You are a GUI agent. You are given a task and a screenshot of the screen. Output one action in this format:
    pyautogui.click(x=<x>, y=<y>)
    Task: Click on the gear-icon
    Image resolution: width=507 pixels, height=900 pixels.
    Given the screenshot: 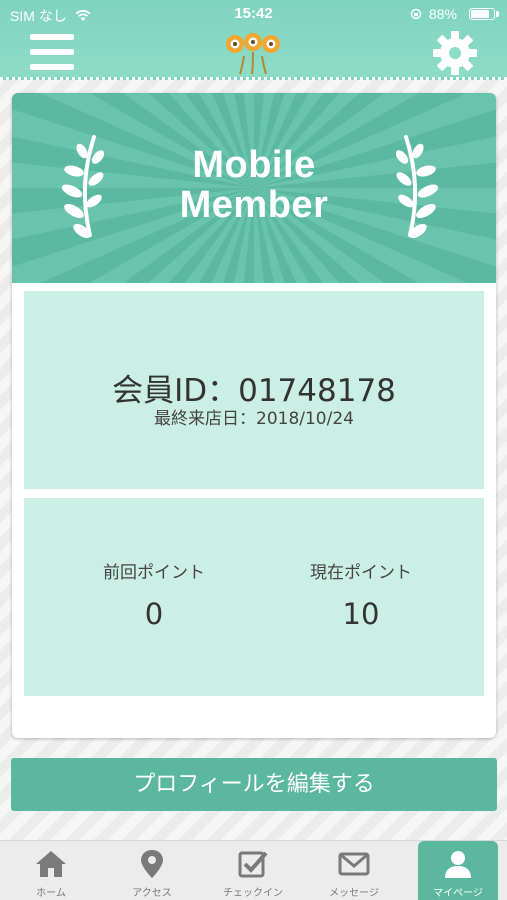 What is the action you would take?
    pyautogui.click(x=455, y=53)
    